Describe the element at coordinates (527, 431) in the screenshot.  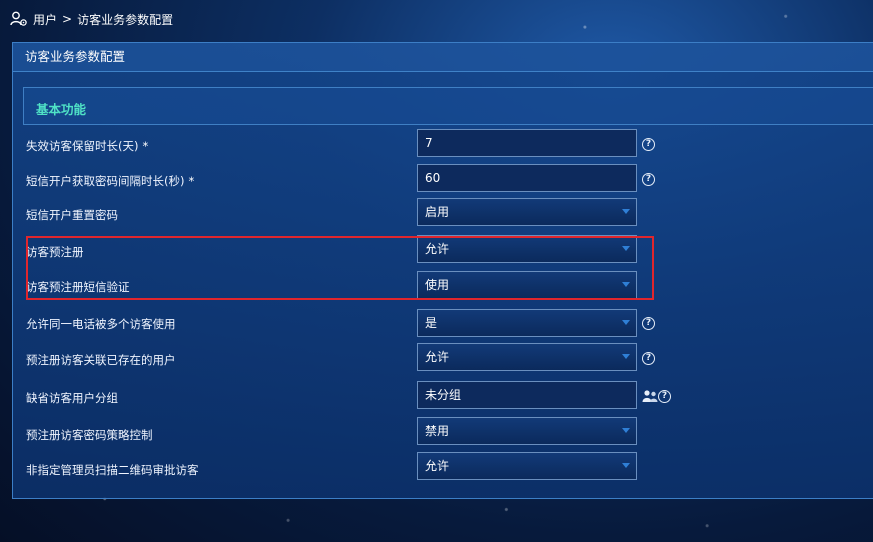
I see `password-policy-select: 禁用` at that location.